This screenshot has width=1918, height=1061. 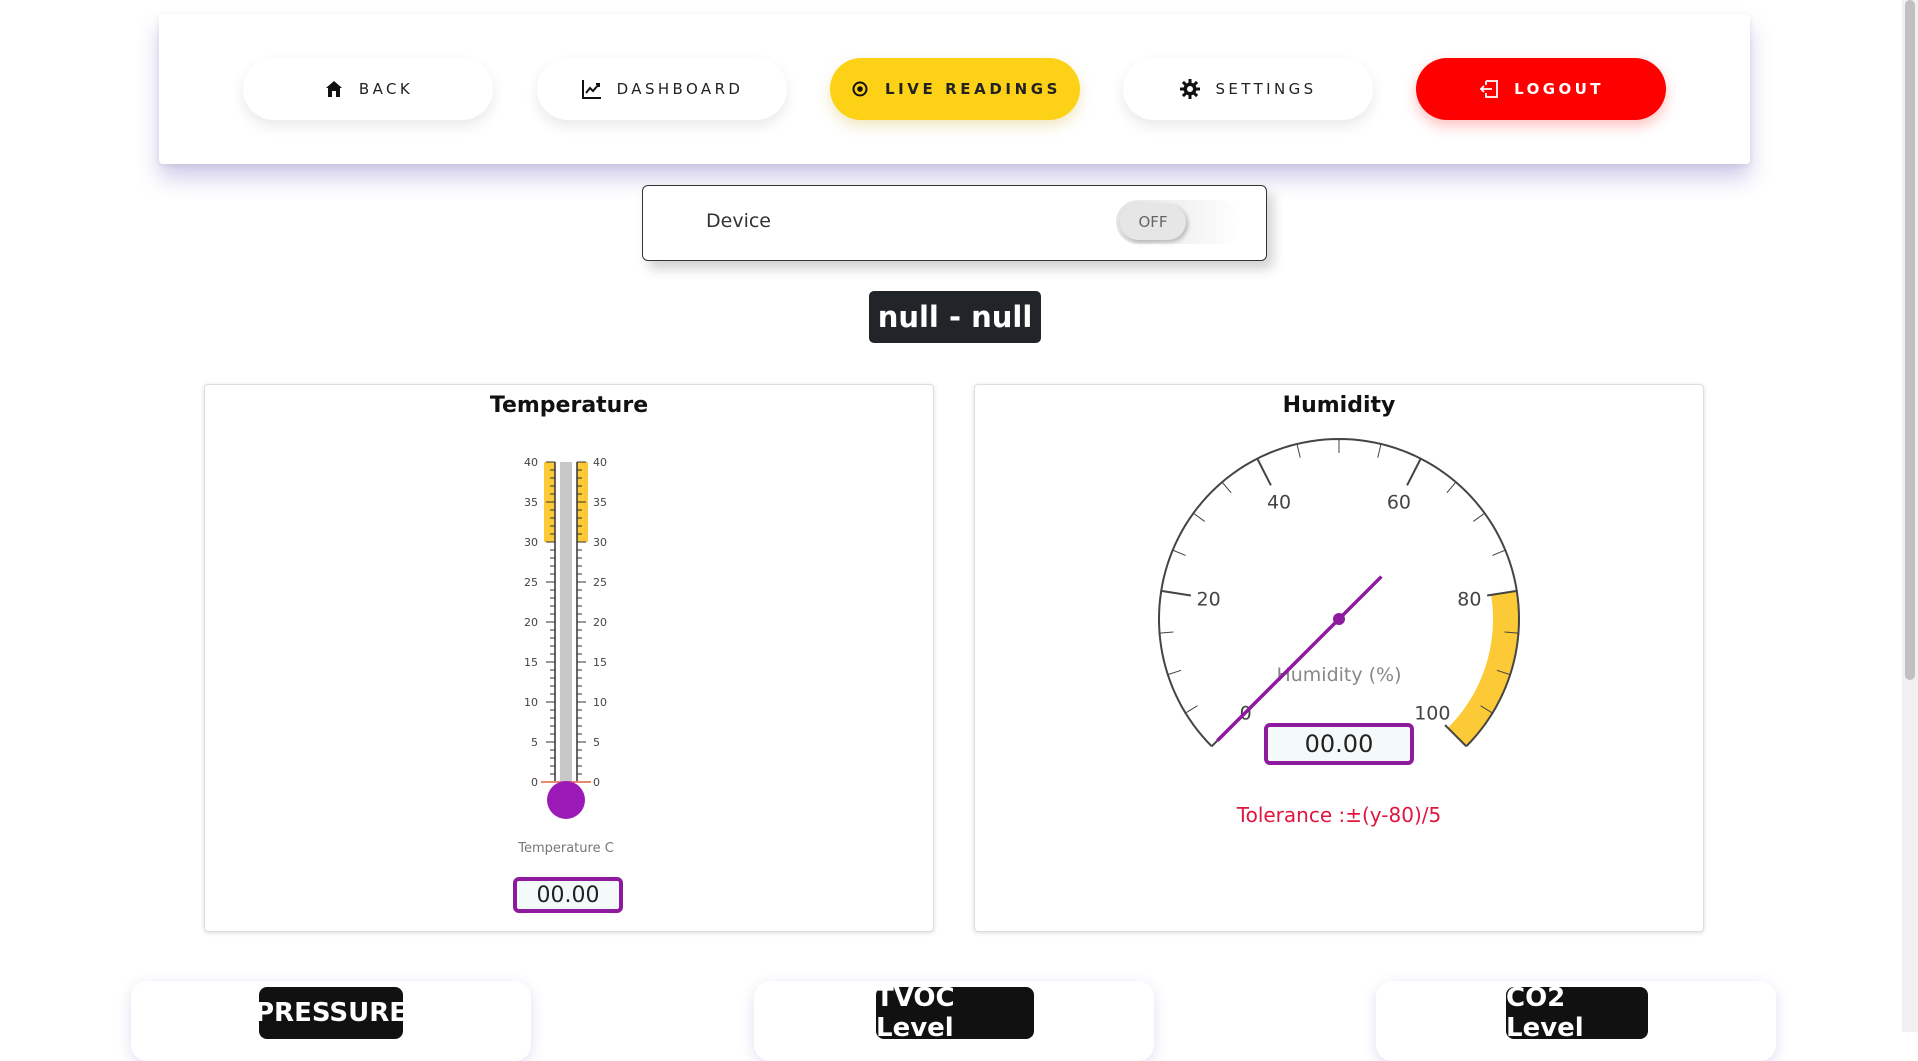 I want to click on temperature-value: 00.00, so click(x=568, y=895).